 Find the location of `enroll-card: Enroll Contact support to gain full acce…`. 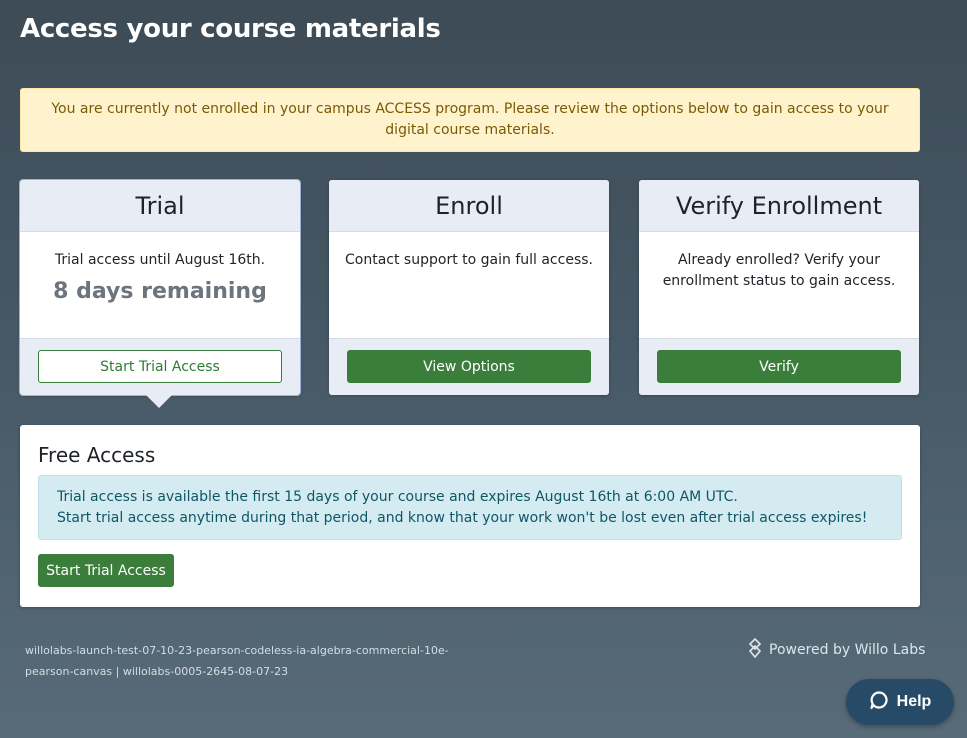

enroll-card: Enroll Contact support to gain full acce… is located at coordinates (469, 287).